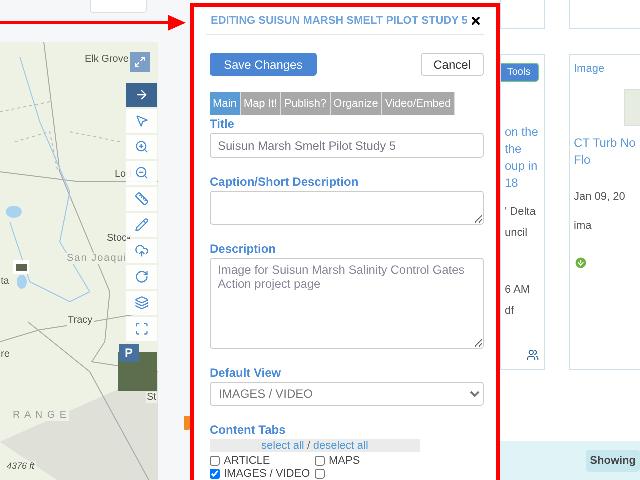 The image size is (640, 480). What do you see at coordinates (581, 263) in the screenshot?
I see `download-icon` at bounding box center [581, 263].